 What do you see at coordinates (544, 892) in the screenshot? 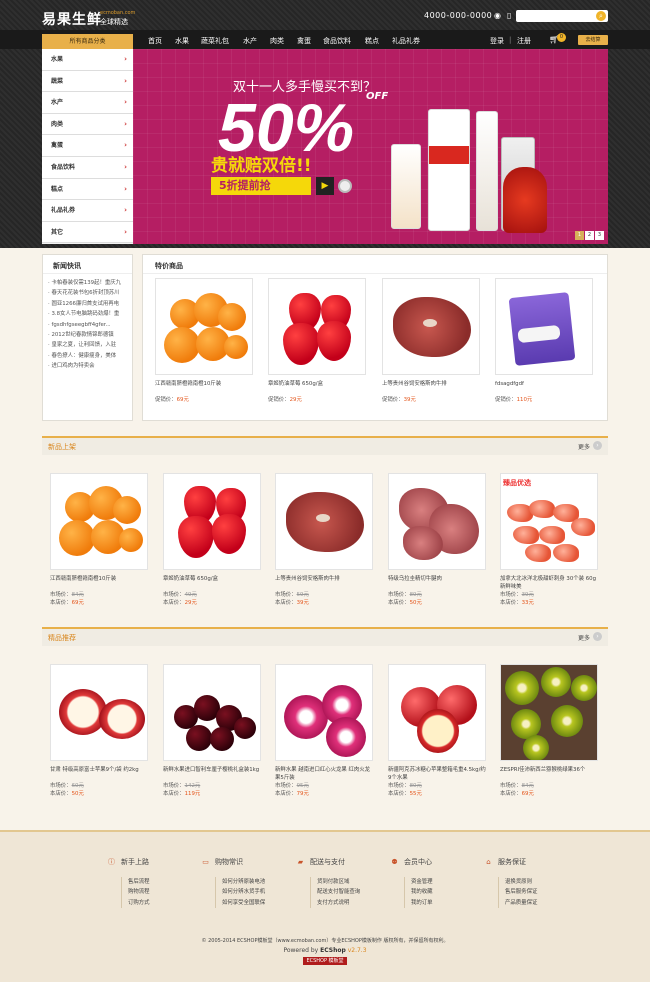
I see `footer-link: 售后服务保证` at bounding box center [544, 892].